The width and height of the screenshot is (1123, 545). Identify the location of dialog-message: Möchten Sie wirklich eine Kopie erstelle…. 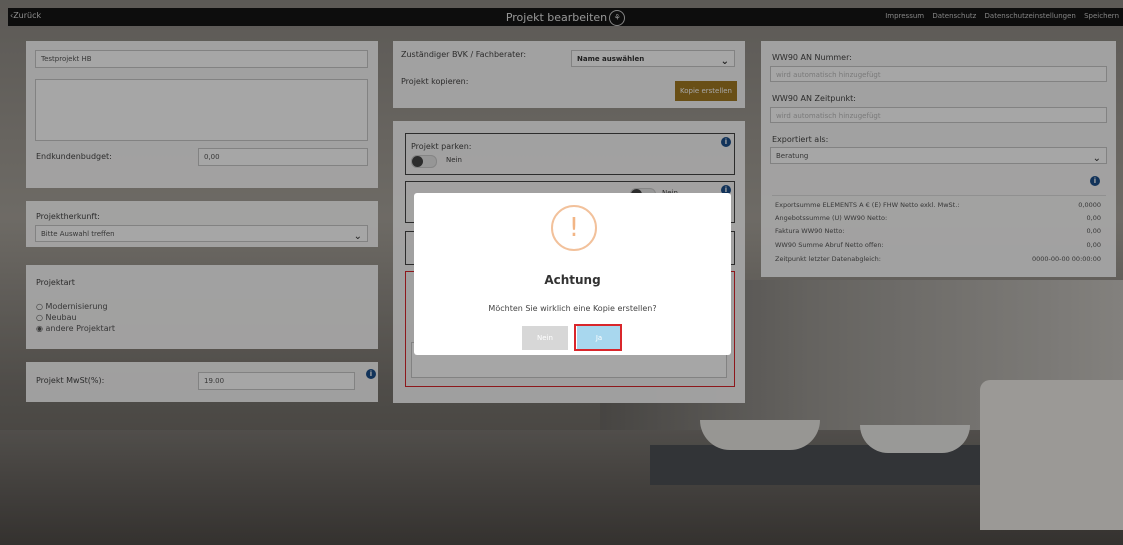
(572, 308).